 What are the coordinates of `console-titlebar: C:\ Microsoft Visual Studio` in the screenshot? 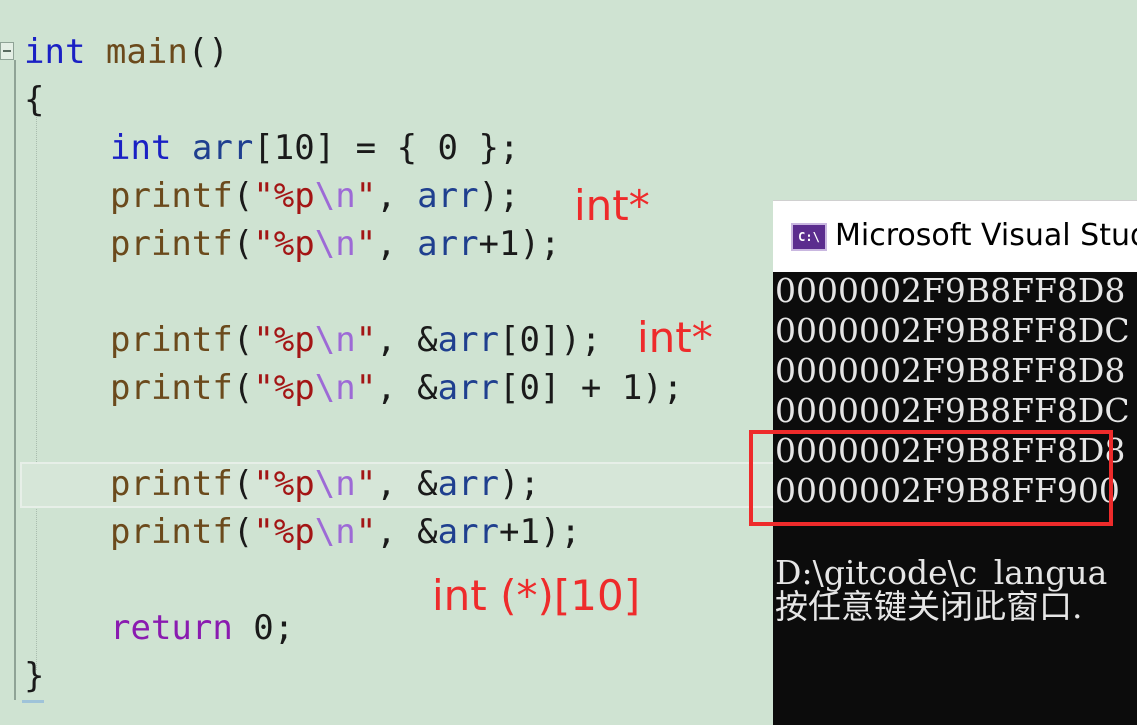 It's located at (955, 236).